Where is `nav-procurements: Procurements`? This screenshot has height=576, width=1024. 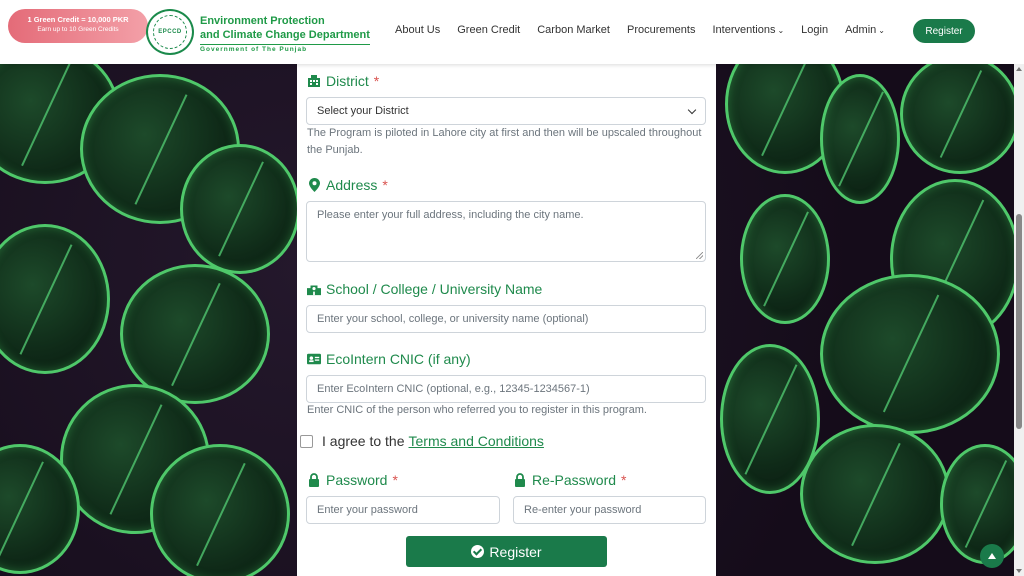
nav-procurements: Procurements is located at coordinates (661, 30).